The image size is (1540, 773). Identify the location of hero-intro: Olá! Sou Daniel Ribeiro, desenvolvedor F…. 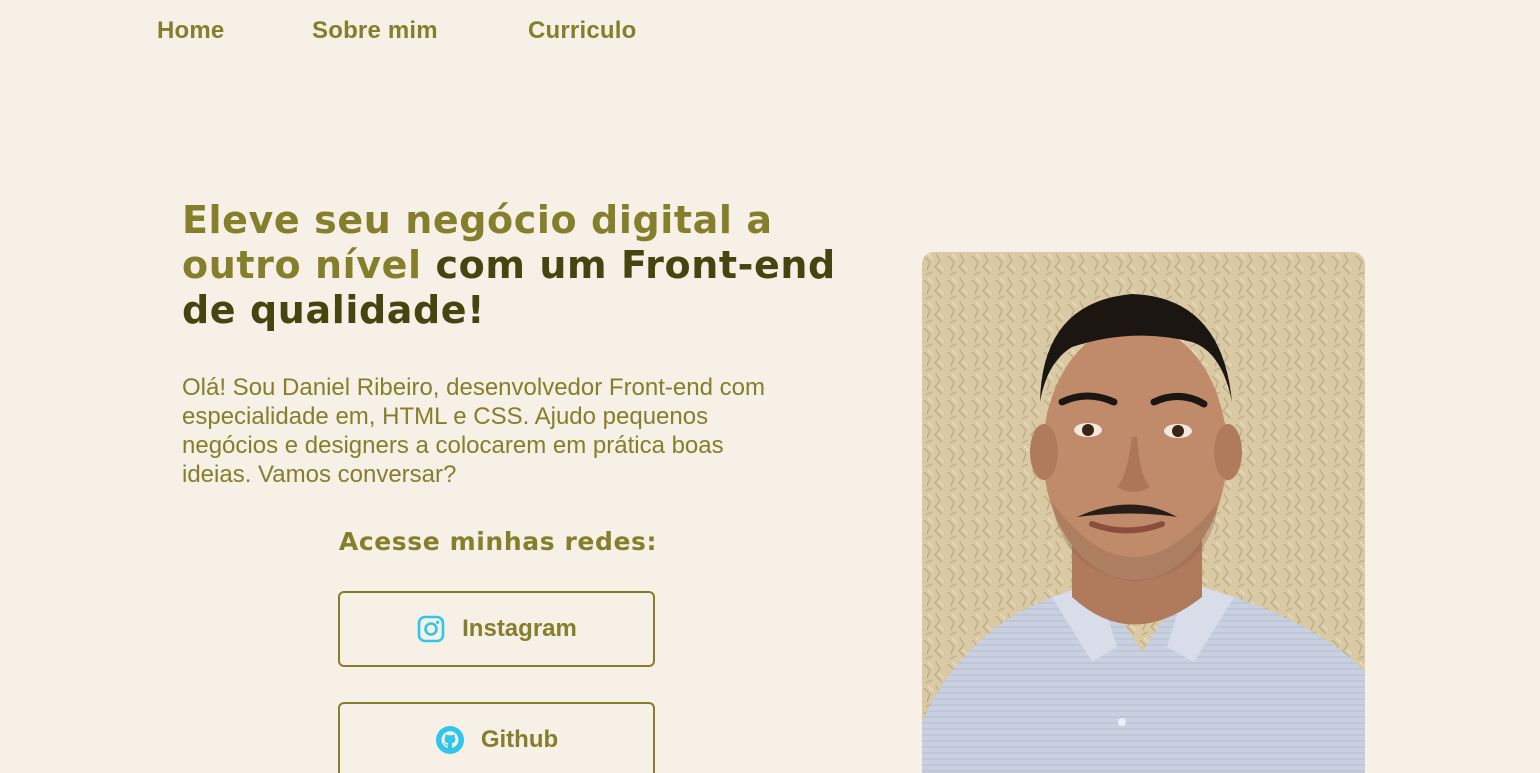
(473, 431).